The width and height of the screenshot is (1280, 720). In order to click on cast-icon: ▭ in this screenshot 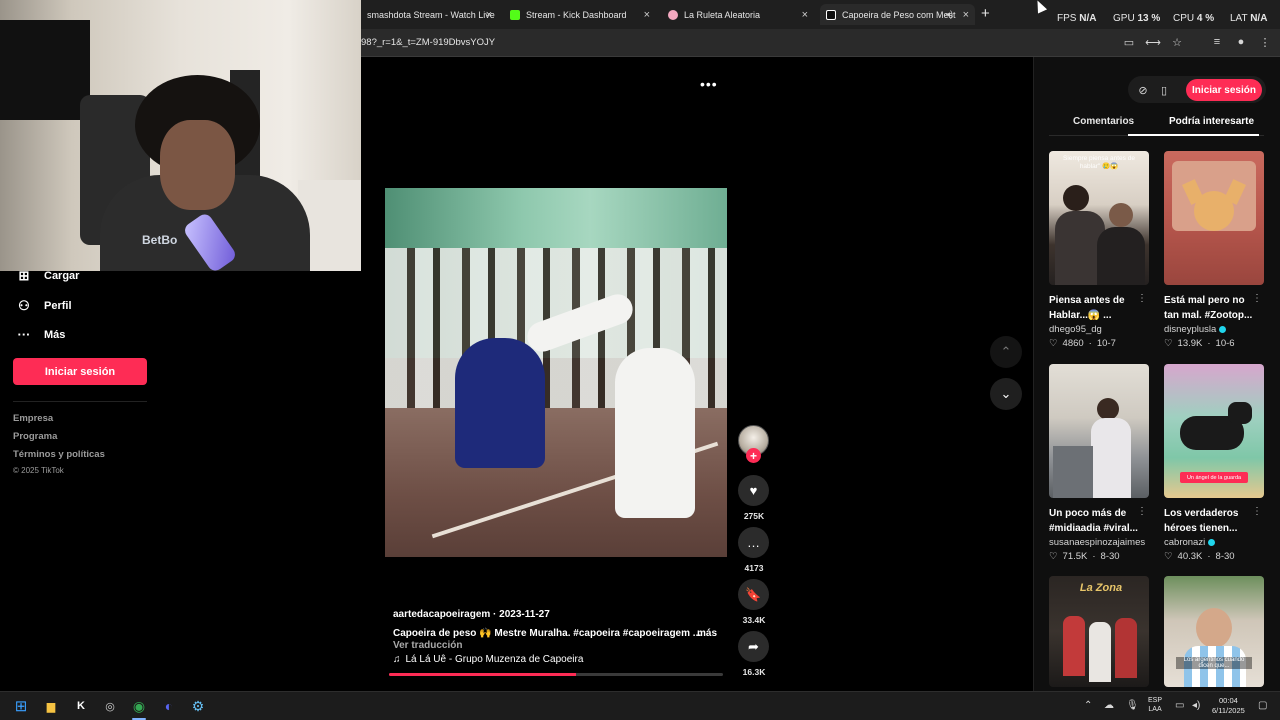, I will do `click(1129, 42)`.